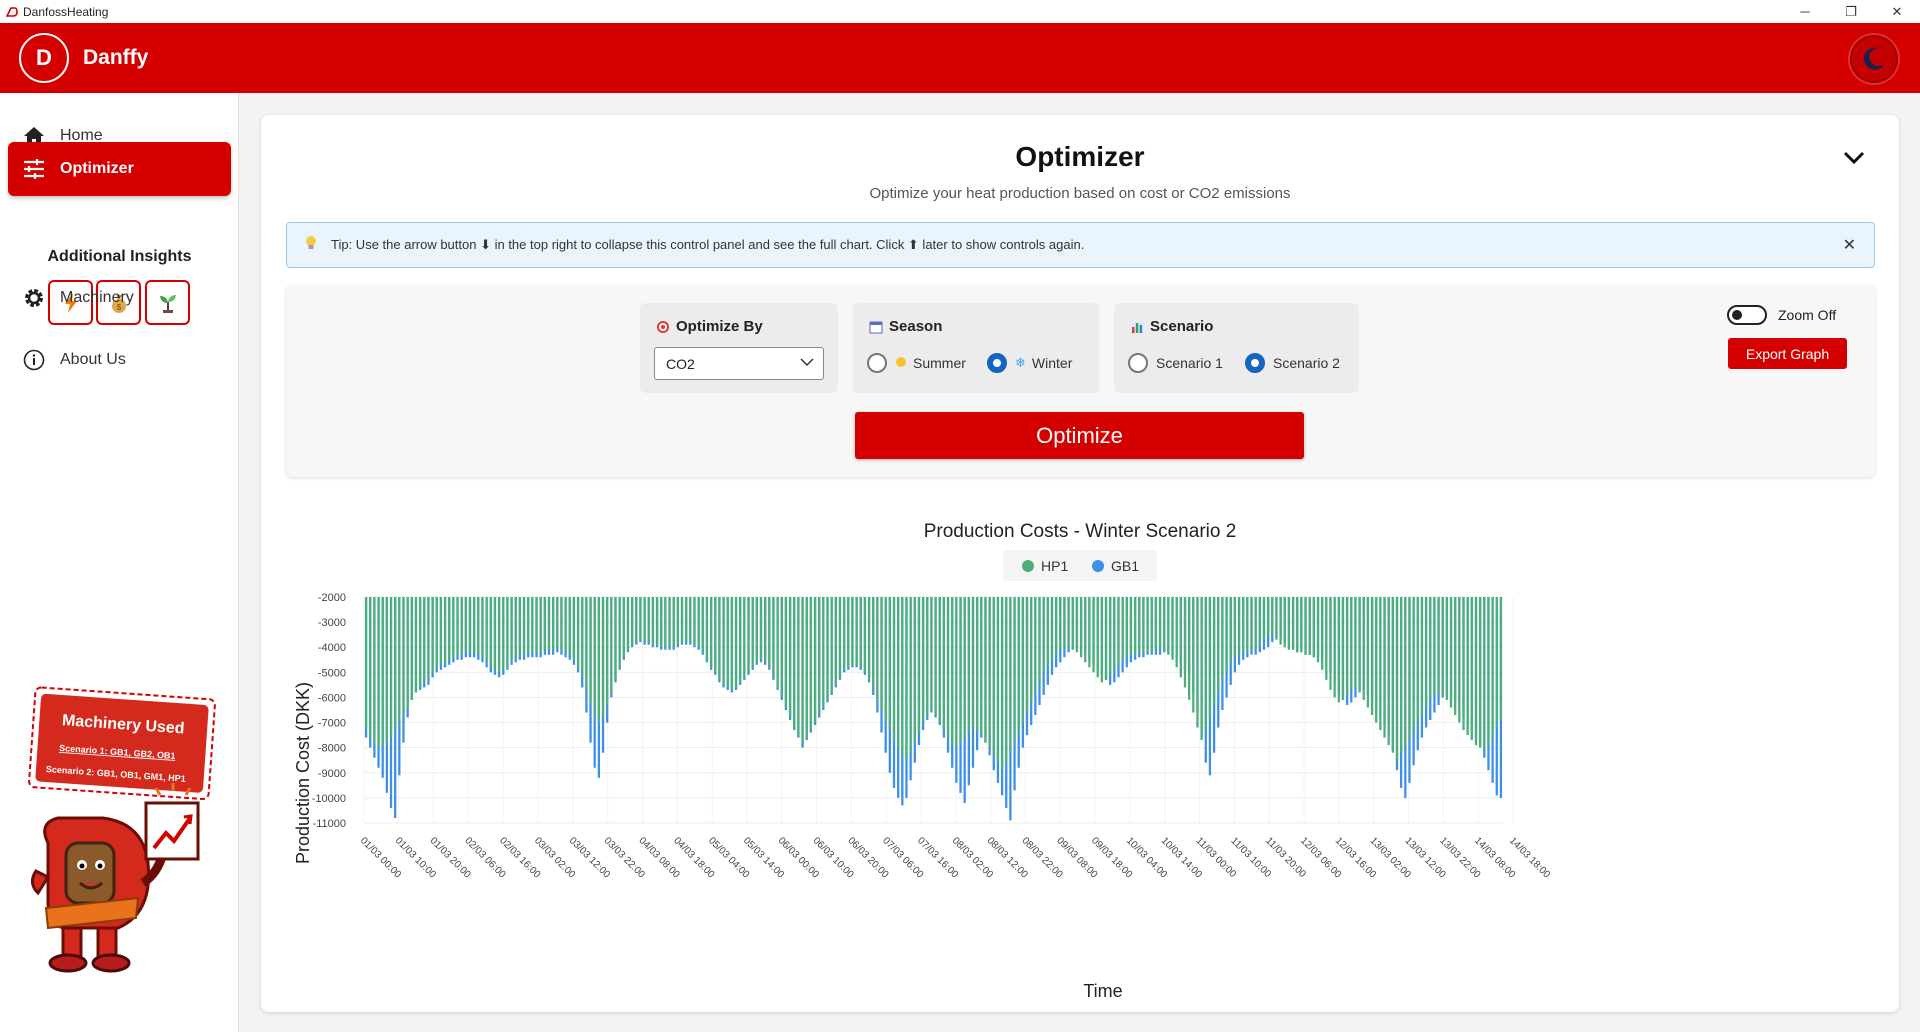 This screenshot has height=1032, width=1920. I want to click on theme-toggle-button, so click(1874, 59).